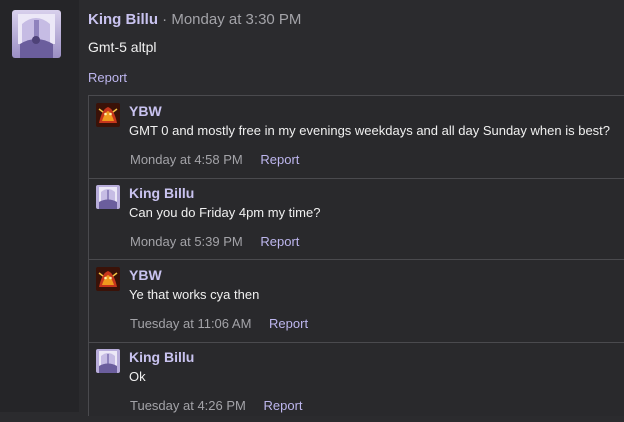 The image size is (624, 422). I want to click on reply-text: Can you do Friday 4pm my time?, so click(225, 212).